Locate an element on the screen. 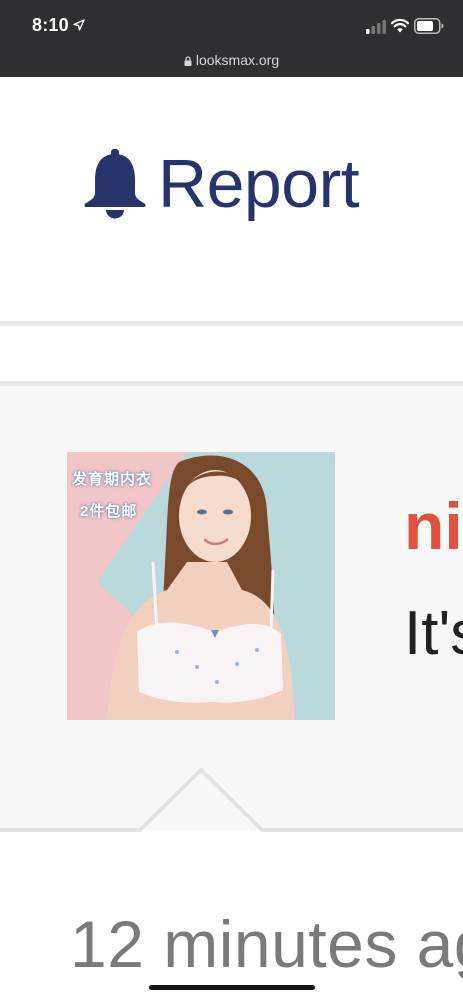  notification-body: It's is located at coordinates (433, 633).